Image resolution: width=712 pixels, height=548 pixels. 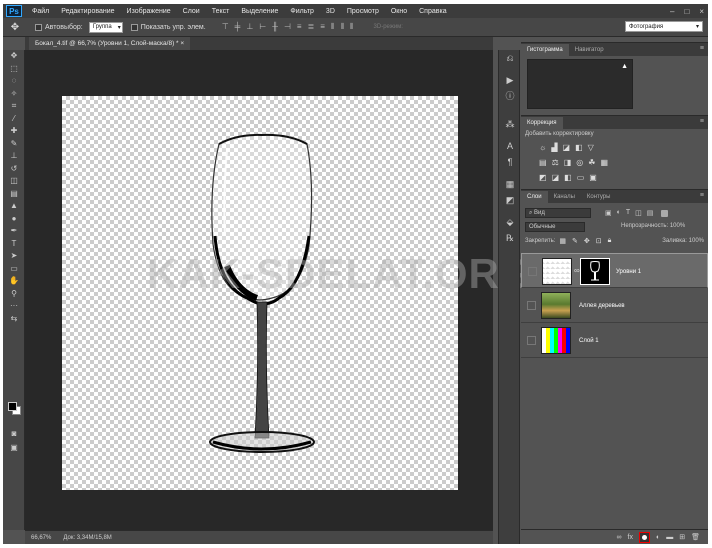 I want to click on levels-adjustment-thumbnail, so click(x=557, y=271).